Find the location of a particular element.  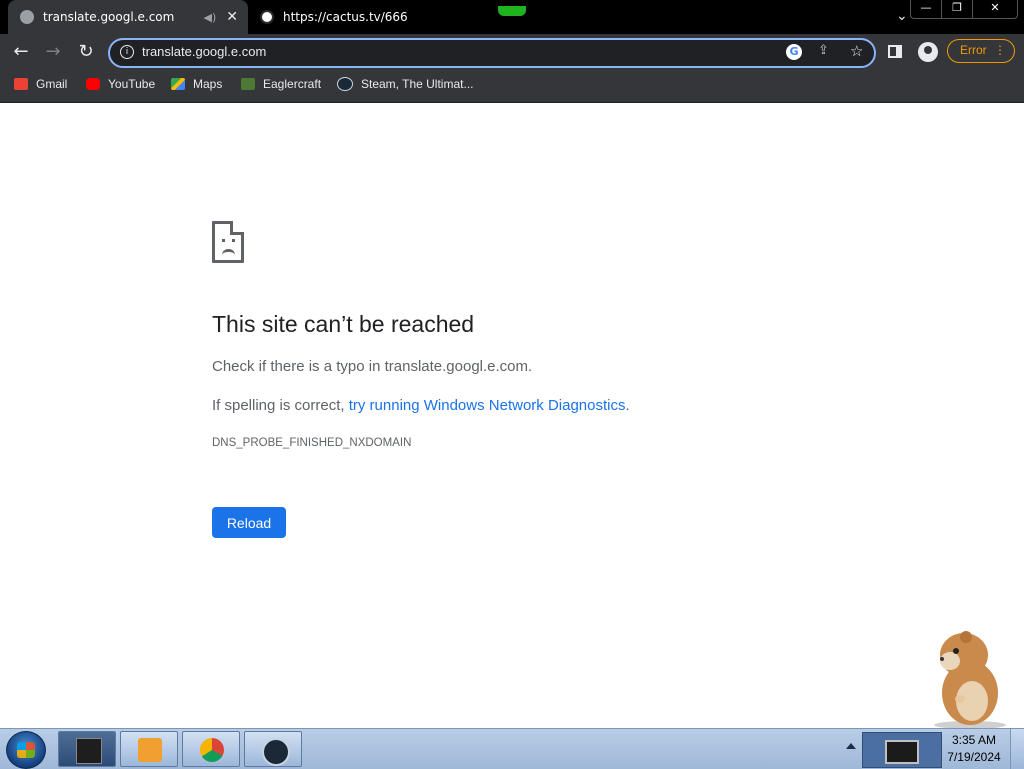

address-bar: i translate.googl.e.com G ⇪ ☆ is located at coordinates (492, 53).